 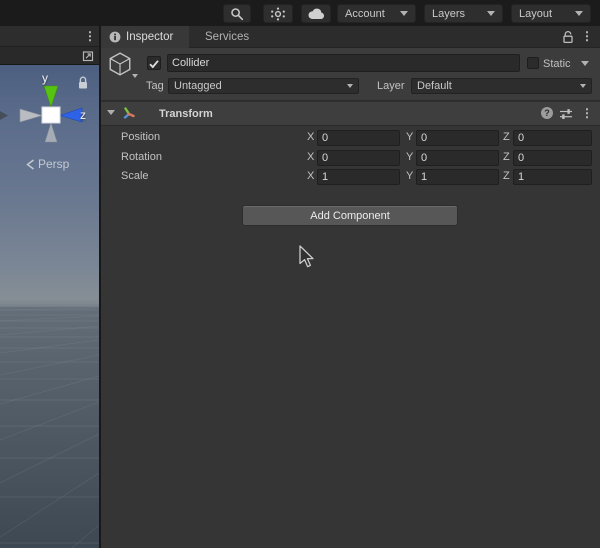 I want to click on x-axis-edge-arrow-icon, so click(x=4, y=115).